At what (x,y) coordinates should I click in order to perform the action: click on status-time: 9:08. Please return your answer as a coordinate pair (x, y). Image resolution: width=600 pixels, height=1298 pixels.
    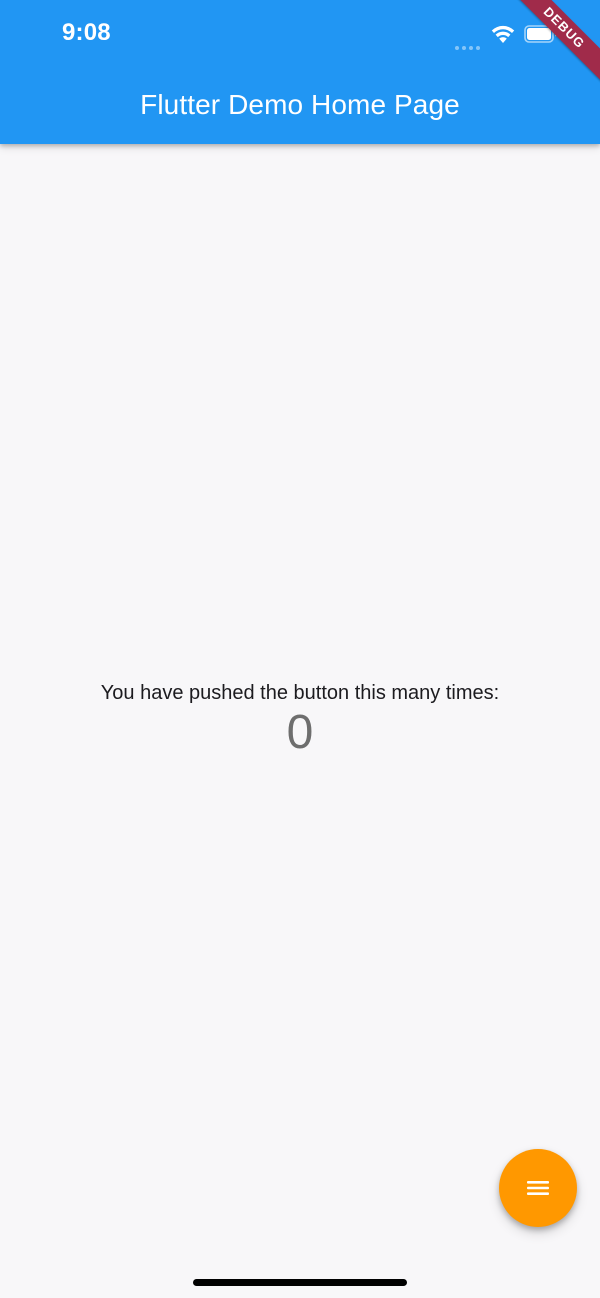
    Looking at the image, I should click on (86, 32).